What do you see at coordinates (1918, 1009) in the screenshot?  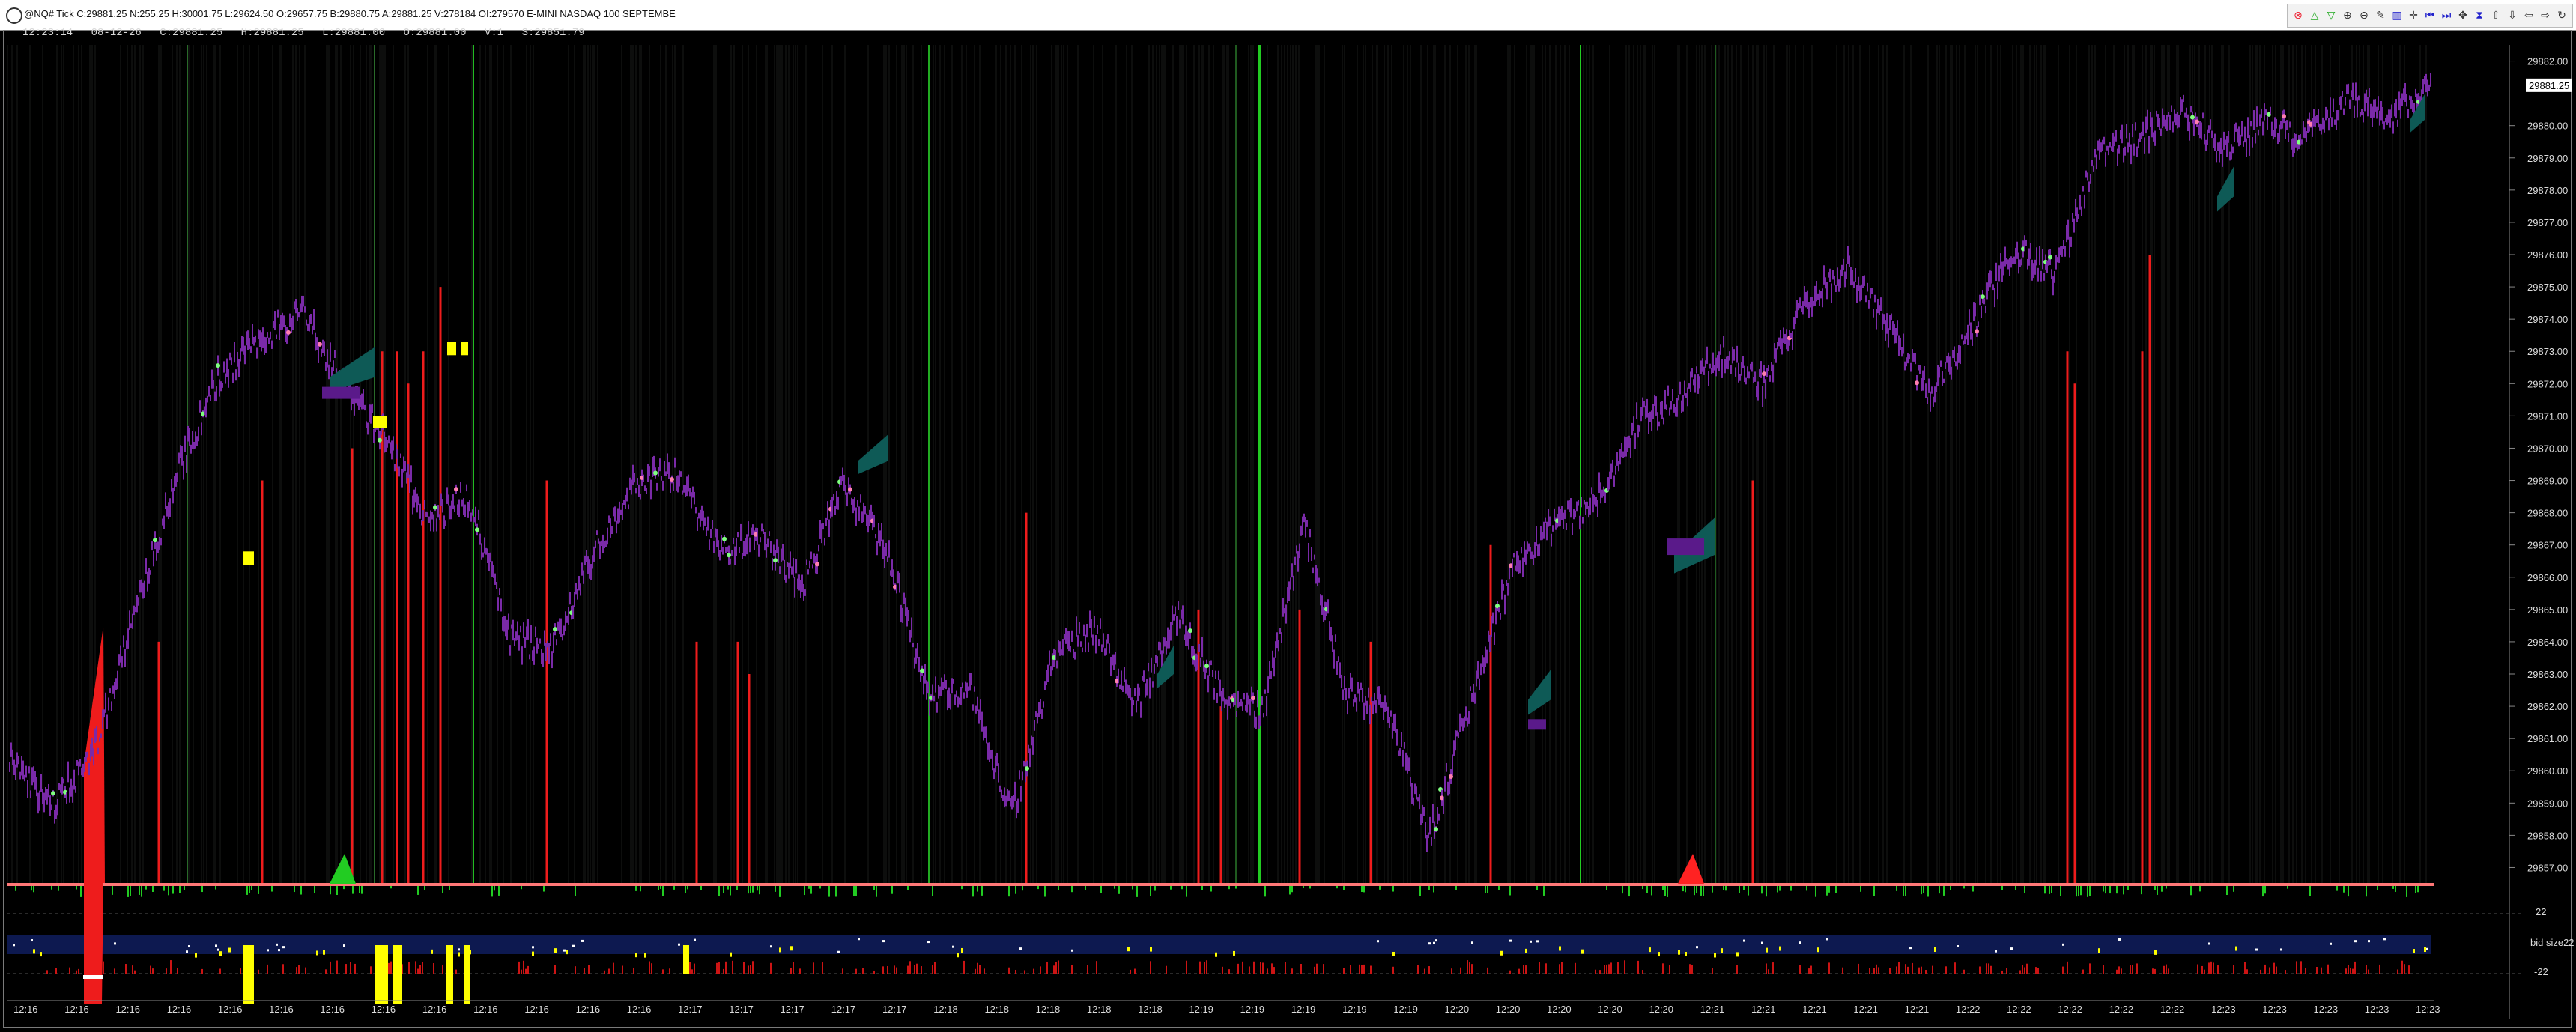 I see `time-label: 12:21` at bounding box center [1918, 1009].